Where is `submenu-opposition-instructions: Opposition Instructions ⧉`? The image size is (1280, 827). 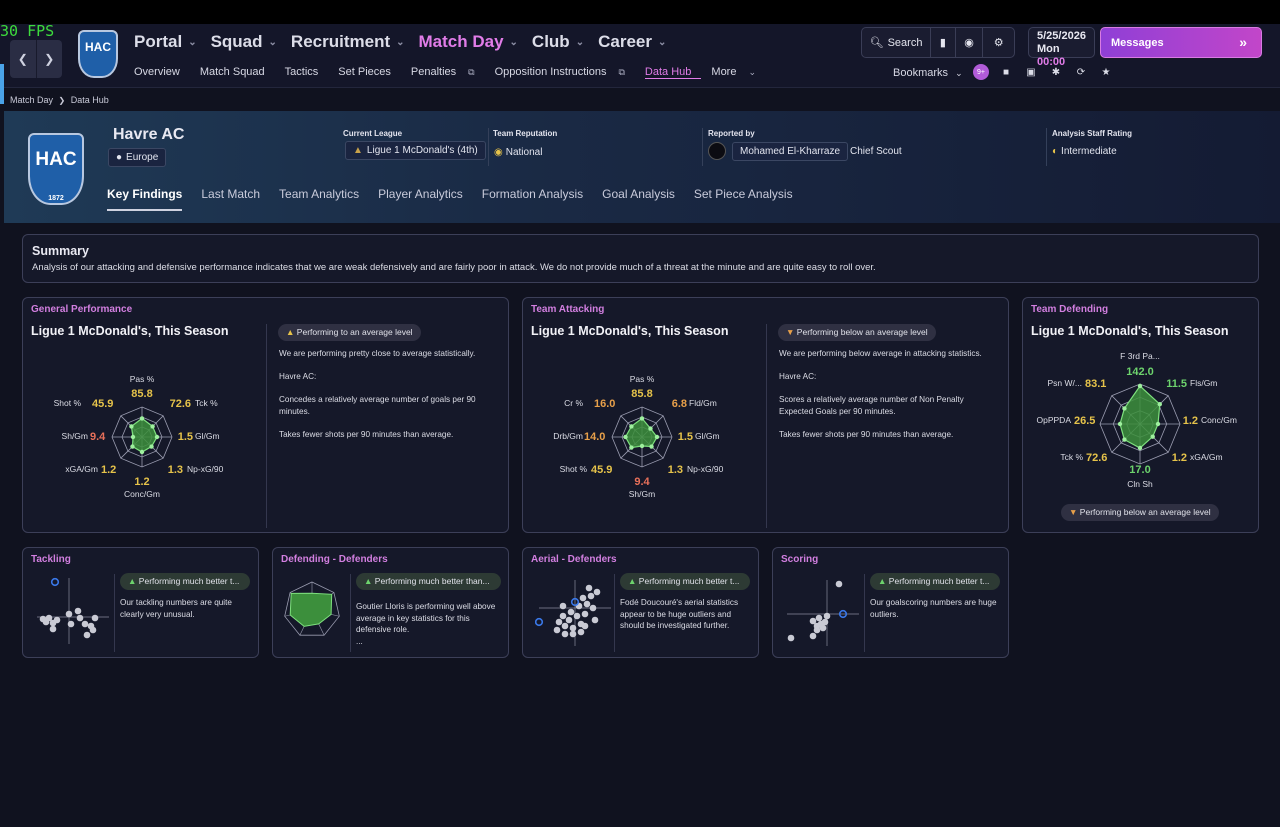 submenu-opposition-instructions: Opposition Instructions ⧉ is located at coordinates (565, 72).